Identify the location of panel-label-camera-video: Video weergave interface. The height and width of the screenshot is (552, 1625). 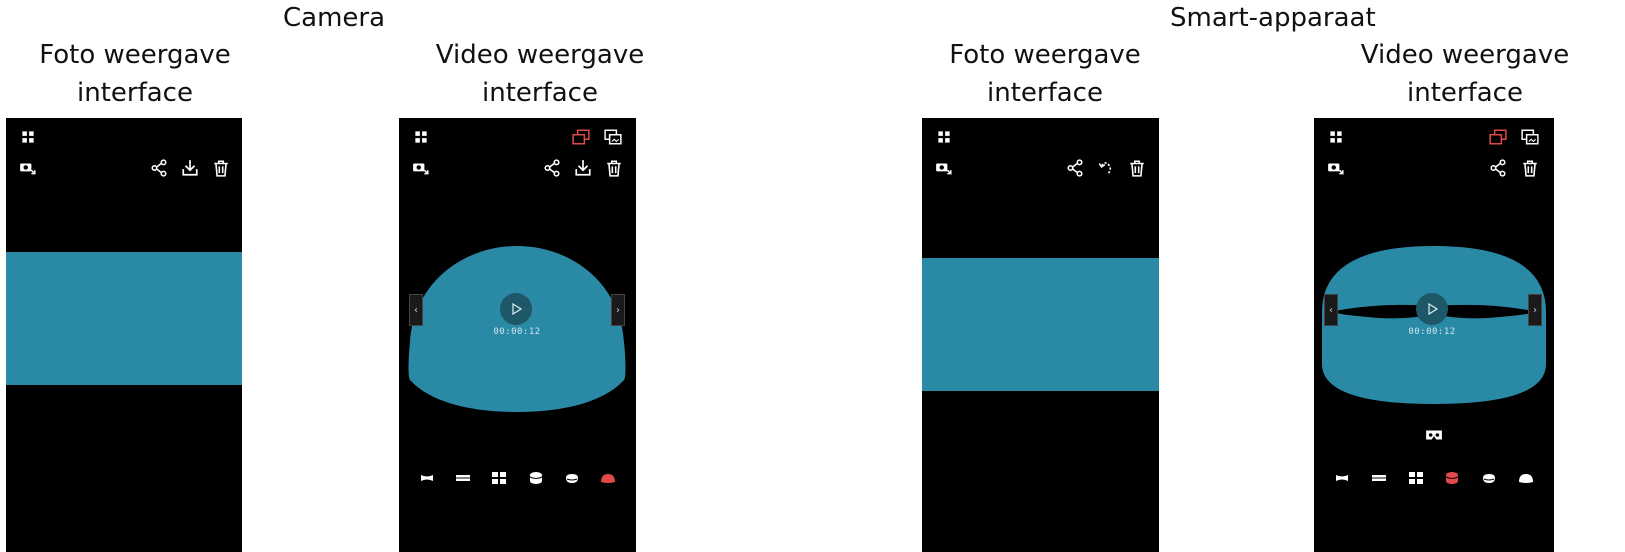
(540, 74).